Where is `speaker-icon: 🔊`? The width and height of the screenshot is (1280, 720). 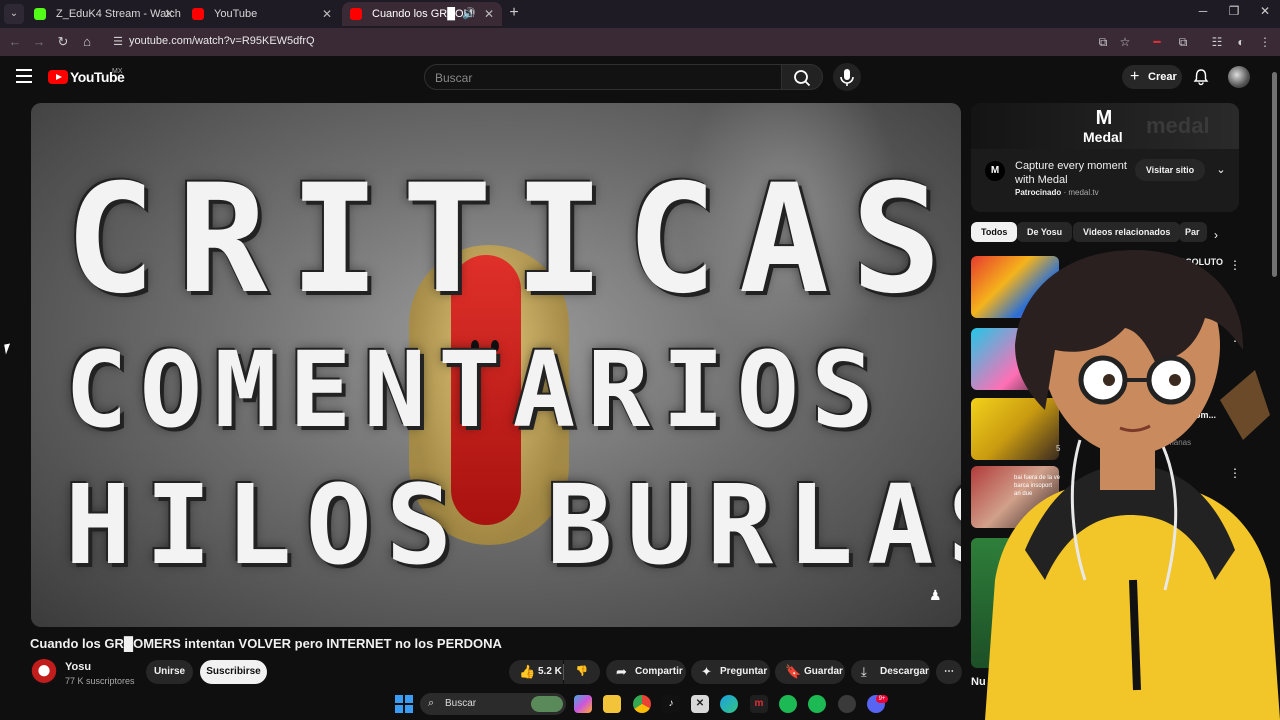
speaker-icon: 🔊 is located at coordinates (469, 14).